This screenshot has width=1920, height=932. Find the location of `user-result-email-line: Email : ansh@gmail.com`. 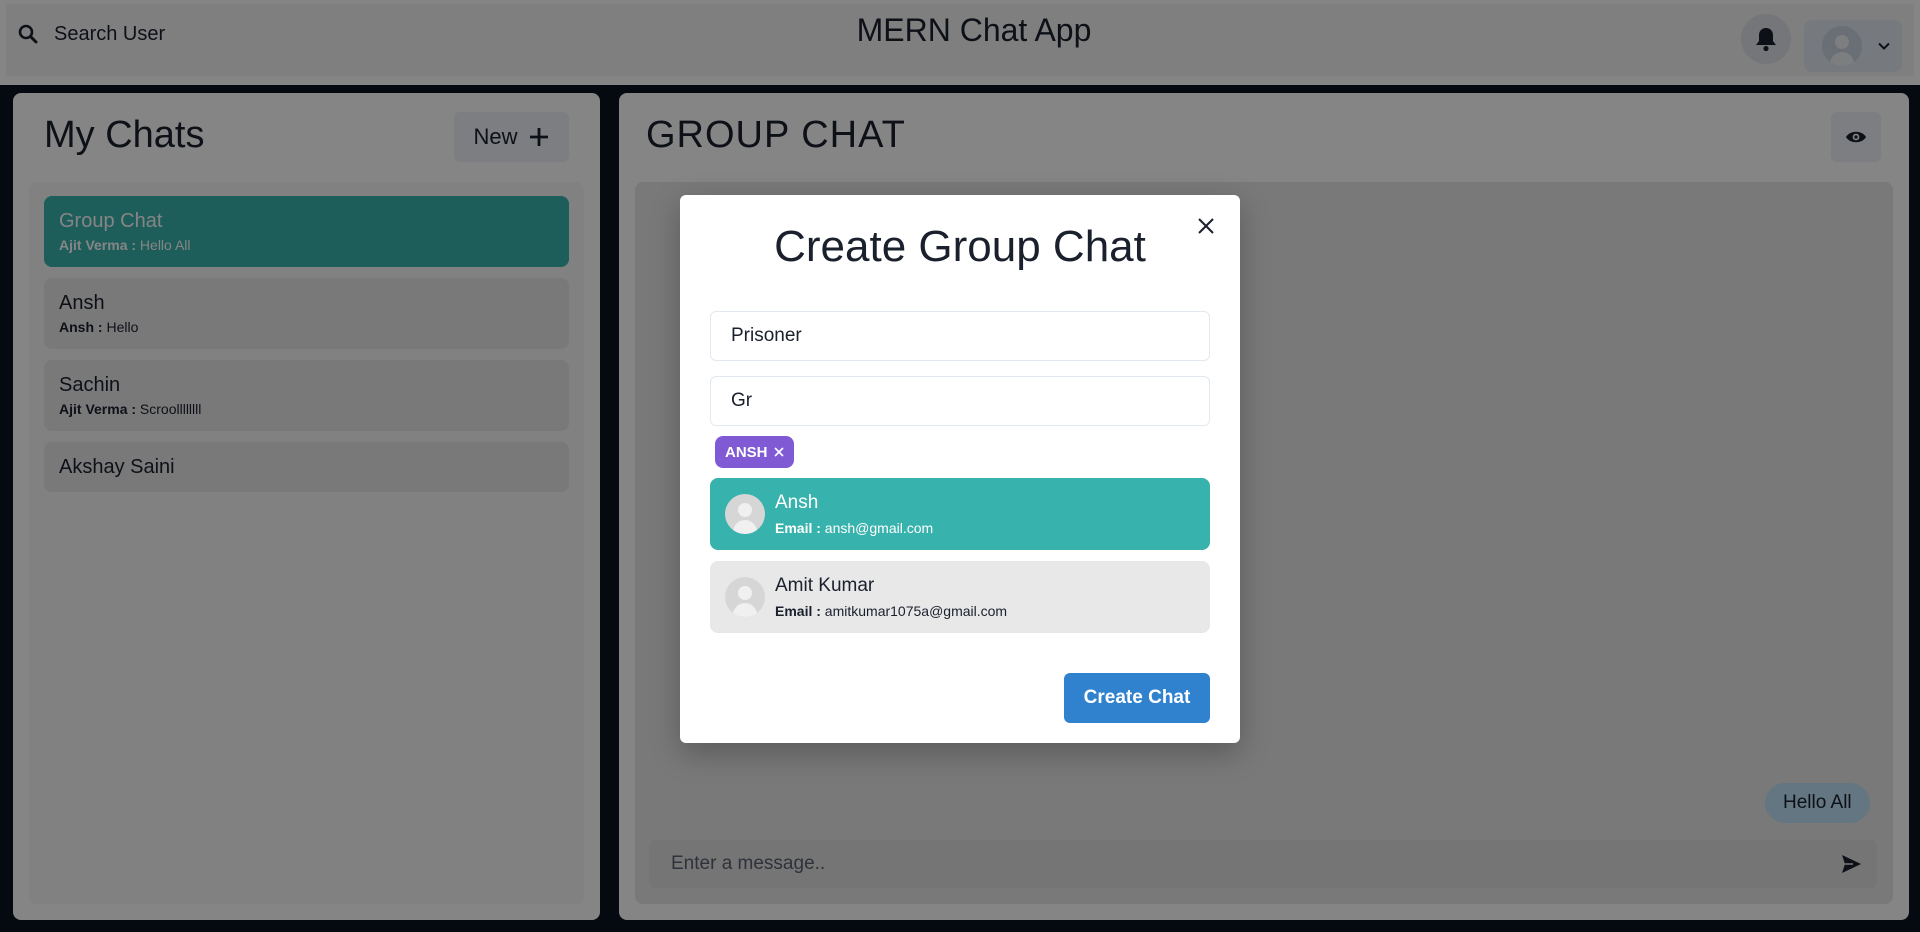

user-result-email-line: Email : ansh@gmail.com is located at coordinates (854, 528).